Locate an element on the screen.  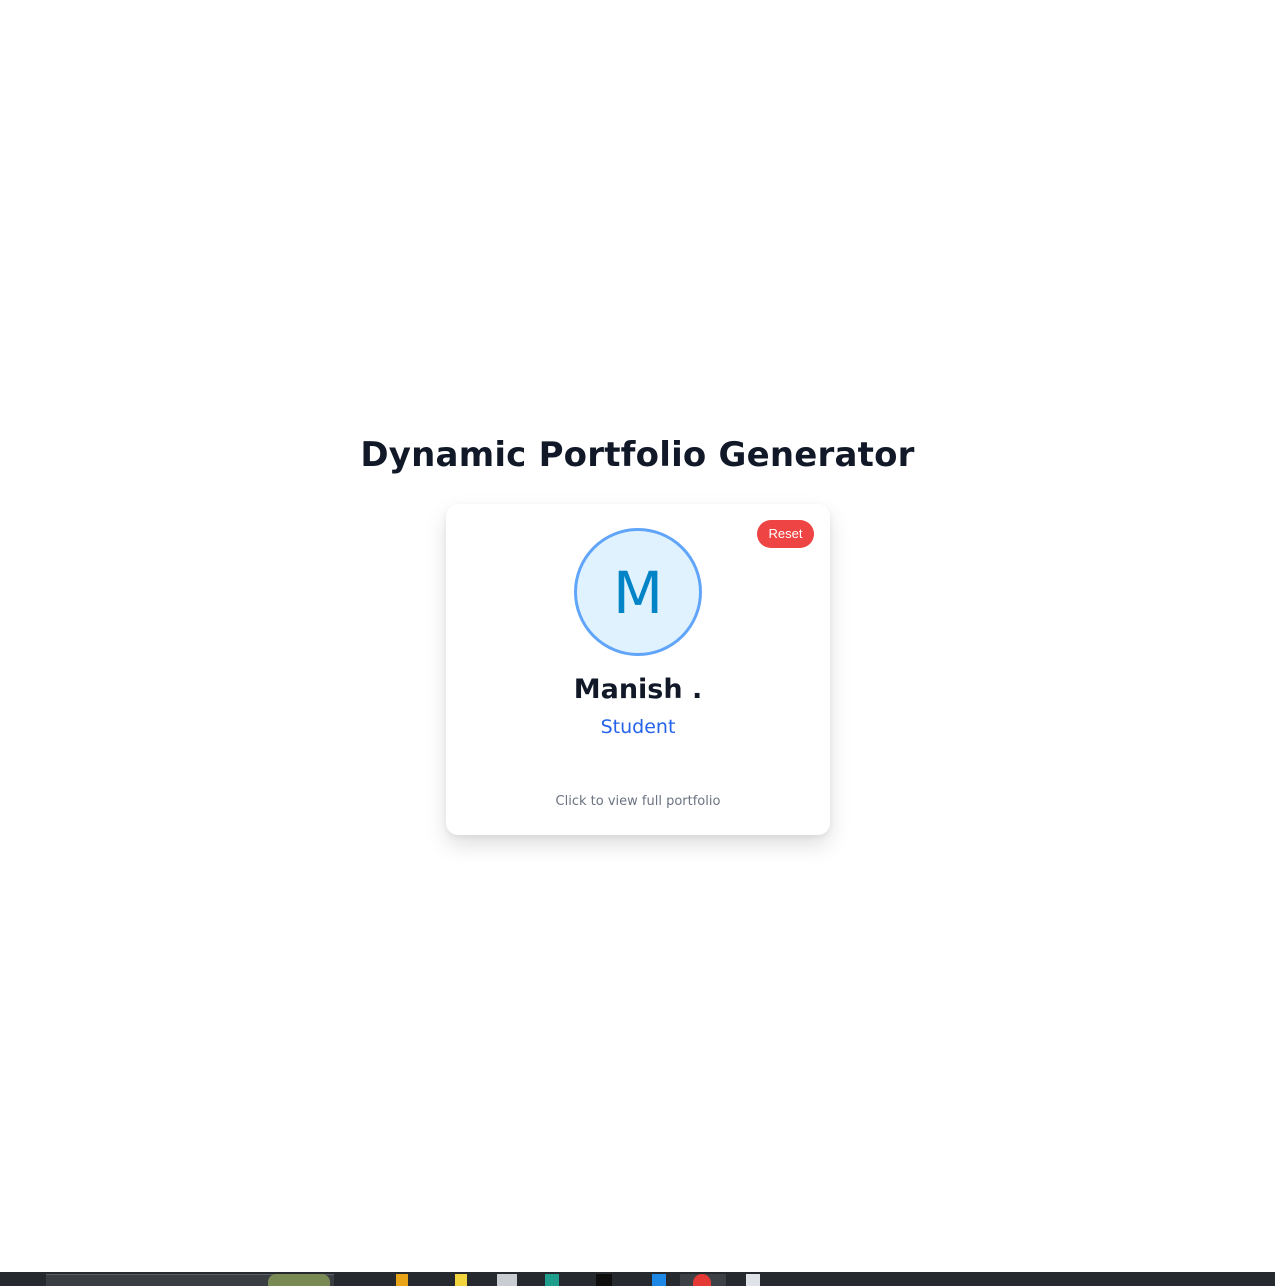
reset-button: Reset is located at coordinates (785, 534).